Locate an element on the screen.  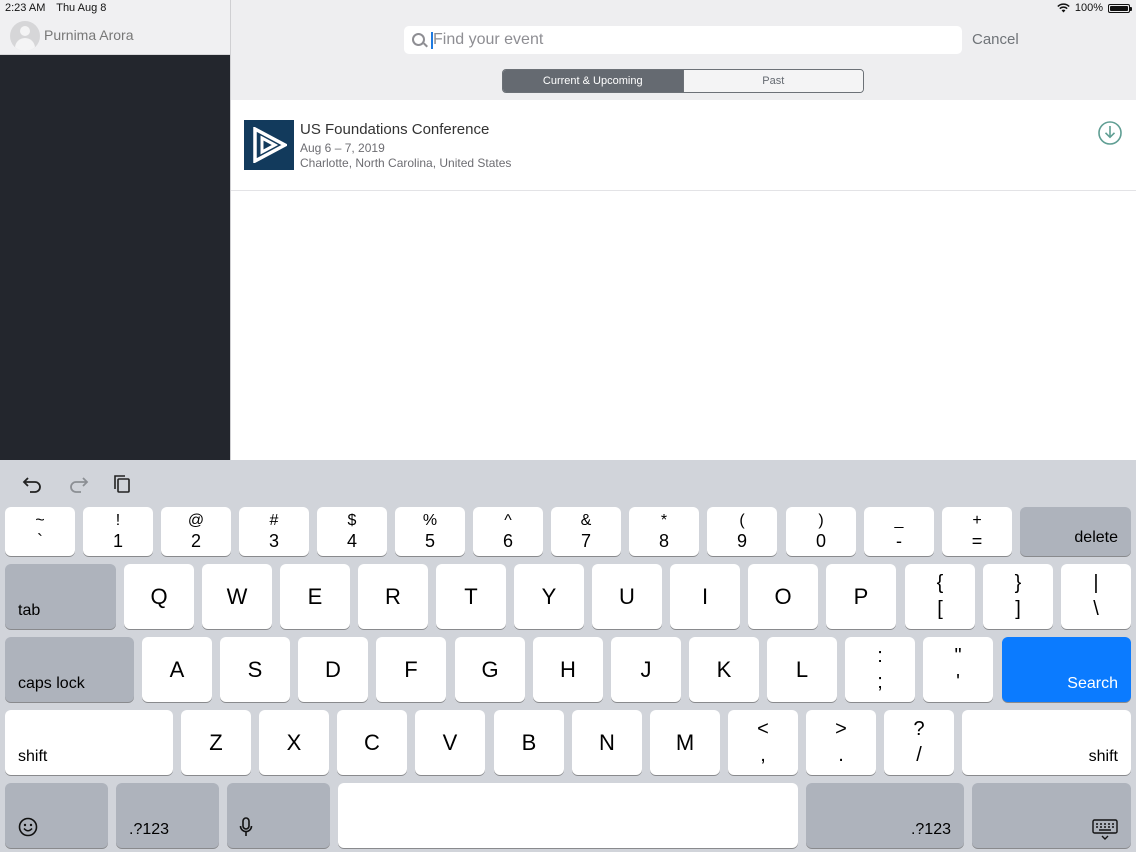
key-c: C is located at coordinates (372, 742).